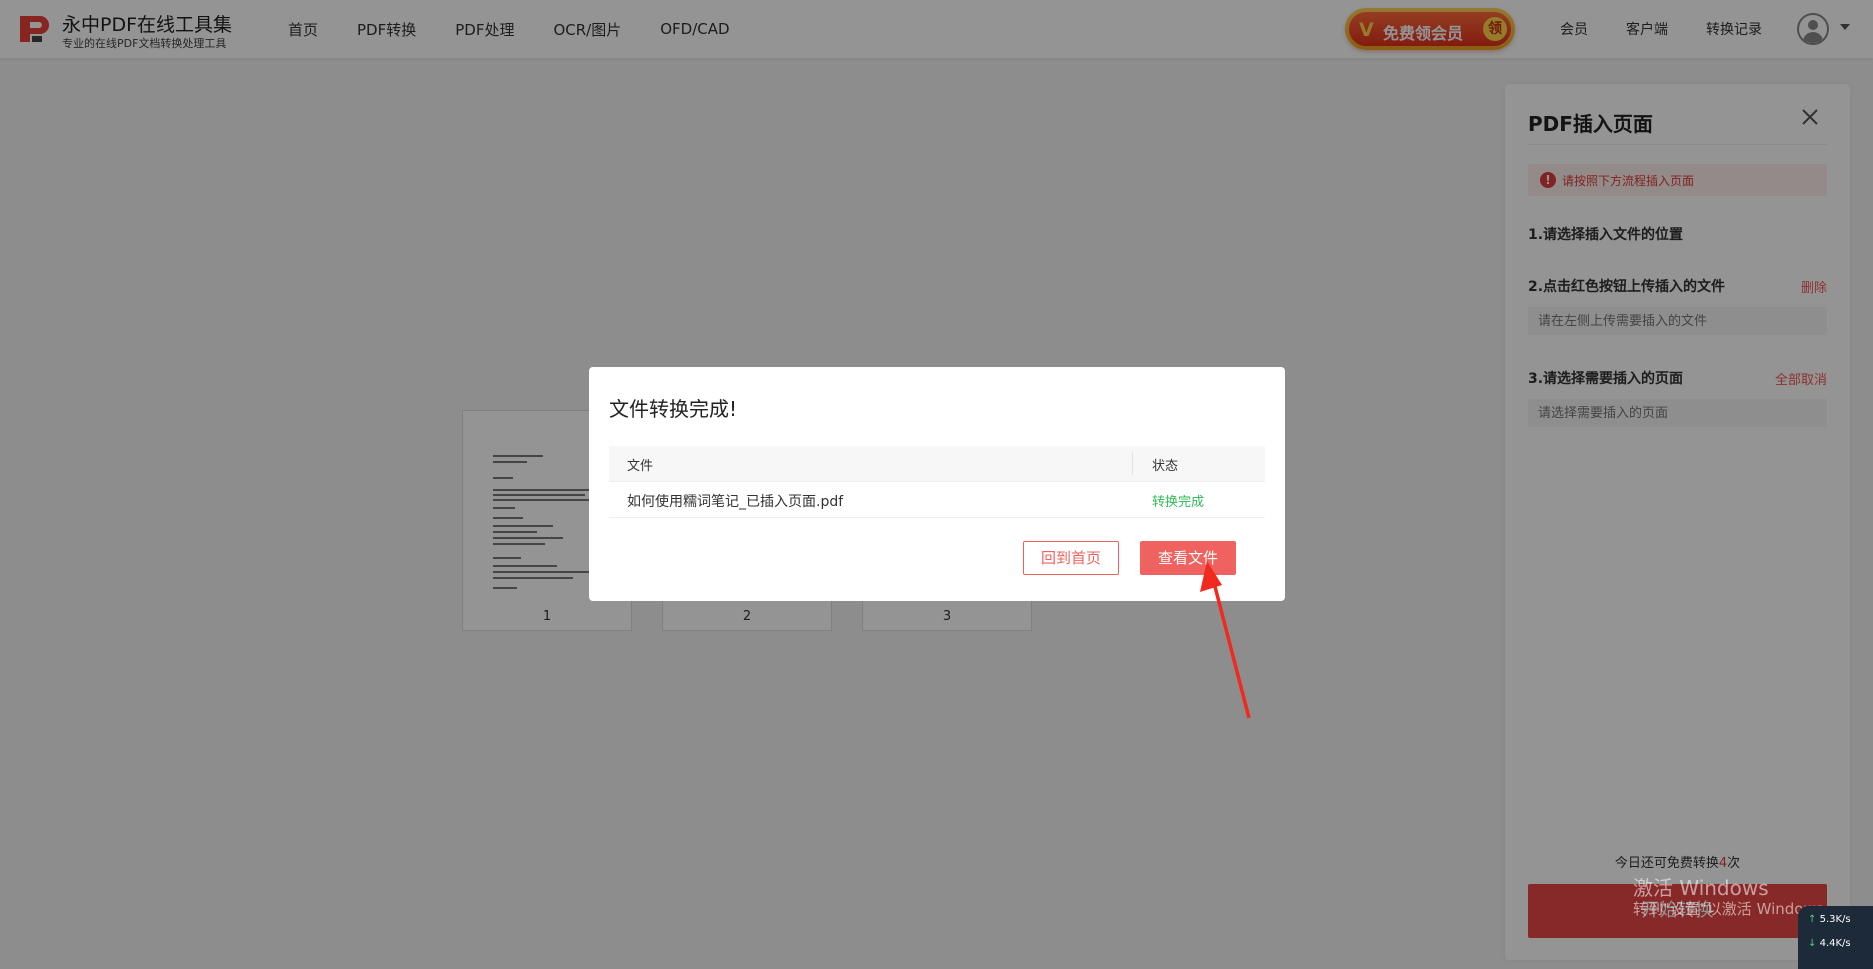  What do you see at coordinates (1178, 502) in the screenshot?
I see `status-text: 转换完成` at bounding box center [1178, 502].